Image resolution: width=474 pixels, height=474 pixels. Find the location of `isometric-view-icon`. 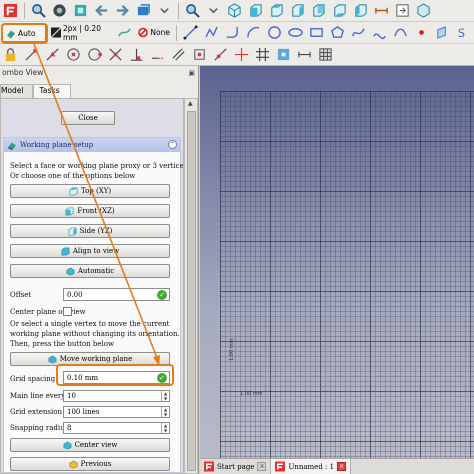

isometric-view-icon is located at coordinates (234, 10).